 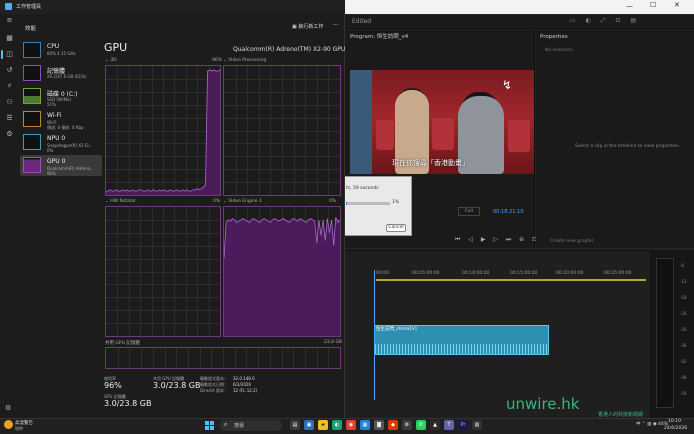 What do you see at coordinates (477, 425) in the screenshot?
I see `task-manager-taskbar-icon: ▥` at bounding box center [477, 425].